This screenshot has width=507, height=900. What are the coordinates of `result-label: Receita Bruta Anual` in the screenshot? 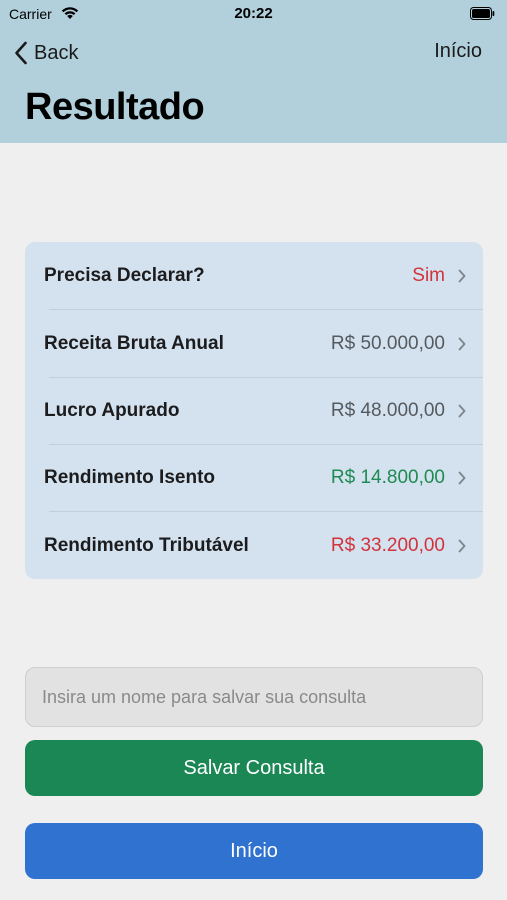 It's located at (134, 343).